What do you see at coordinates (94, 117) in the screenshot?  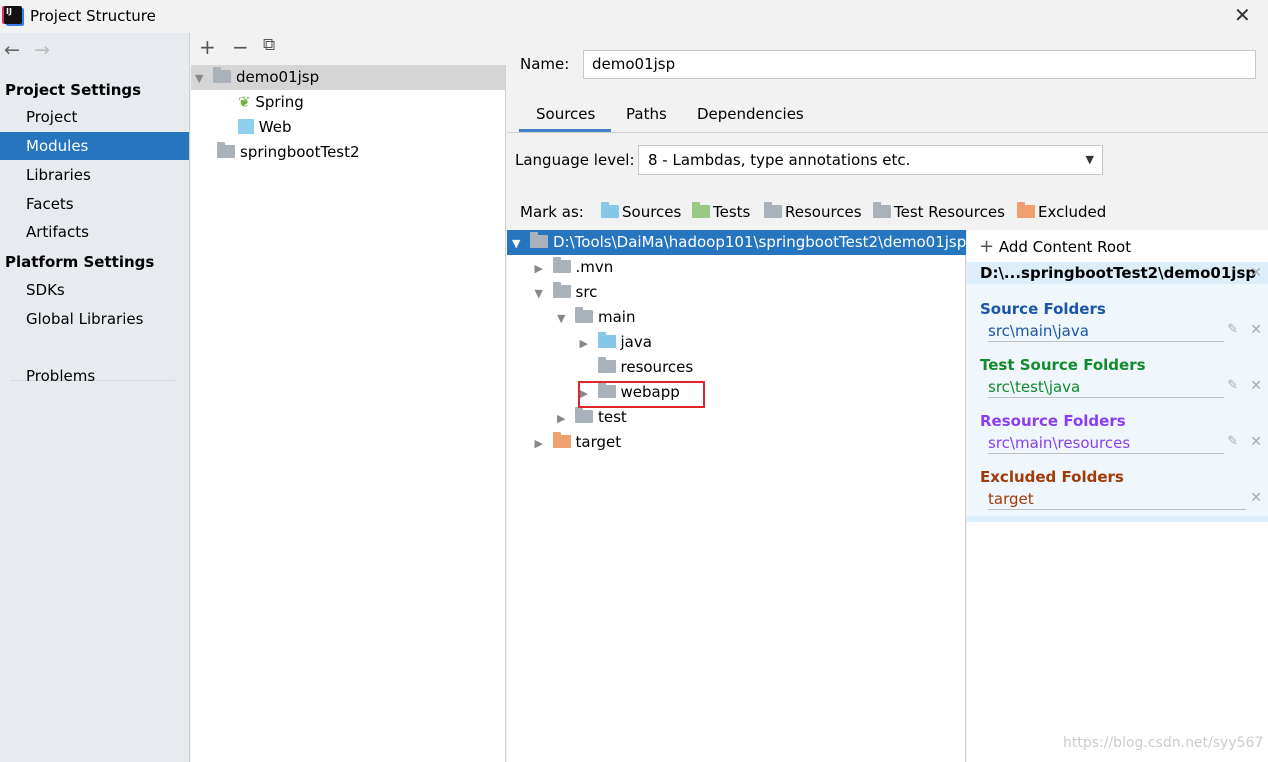 I see `sidebar-item-project: Project` at bounding box center [94, 117].